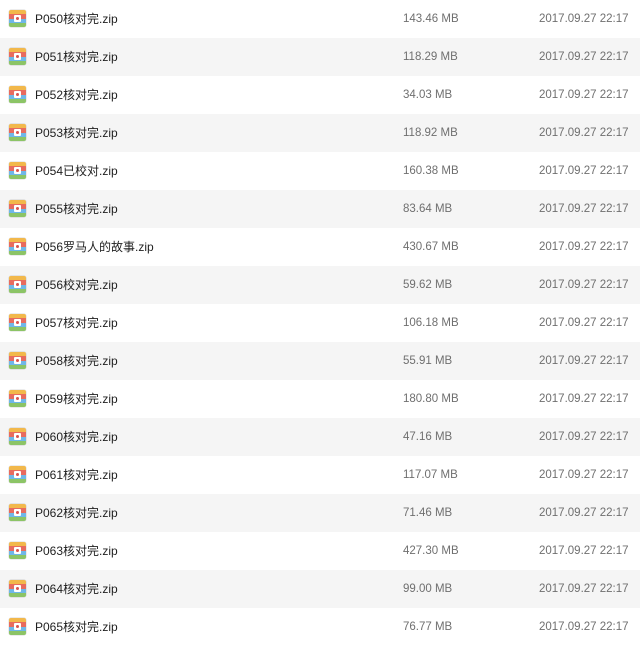  I want to click on file-row: P062核对完.zip 71.46 MB 2017.09.27 22:17, so click(320, 513).